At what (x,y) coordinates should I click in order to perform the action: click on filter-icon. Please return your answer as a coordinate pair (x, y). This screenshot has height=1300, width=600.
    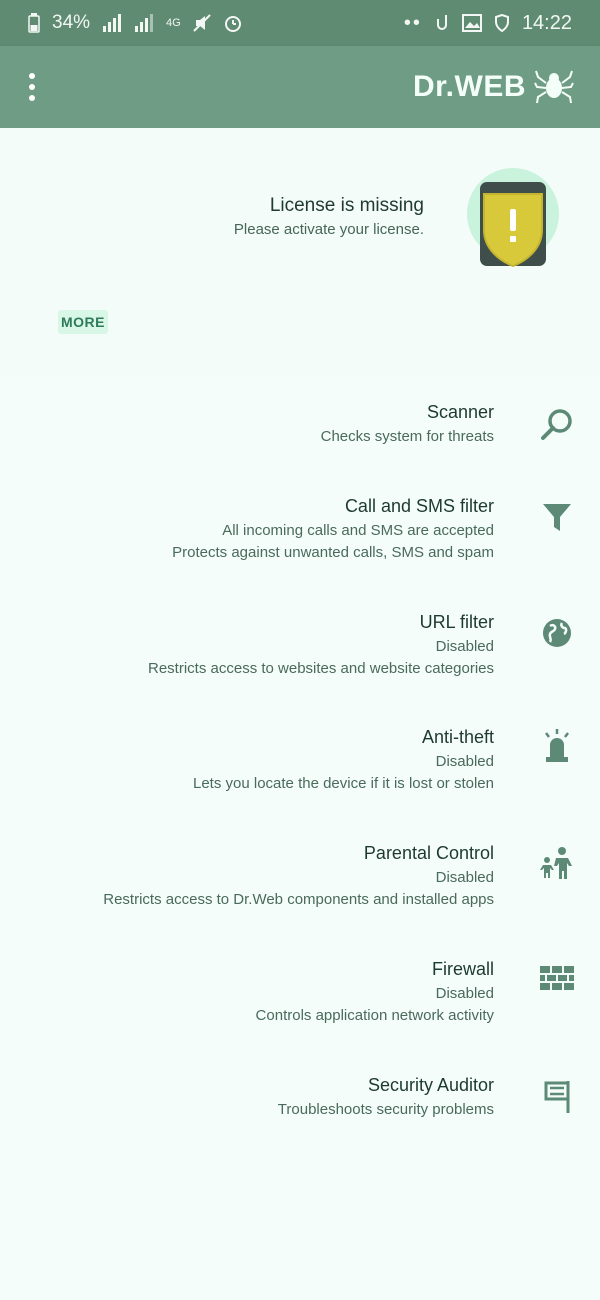
    Looking at the image, I should click on (557, 517).